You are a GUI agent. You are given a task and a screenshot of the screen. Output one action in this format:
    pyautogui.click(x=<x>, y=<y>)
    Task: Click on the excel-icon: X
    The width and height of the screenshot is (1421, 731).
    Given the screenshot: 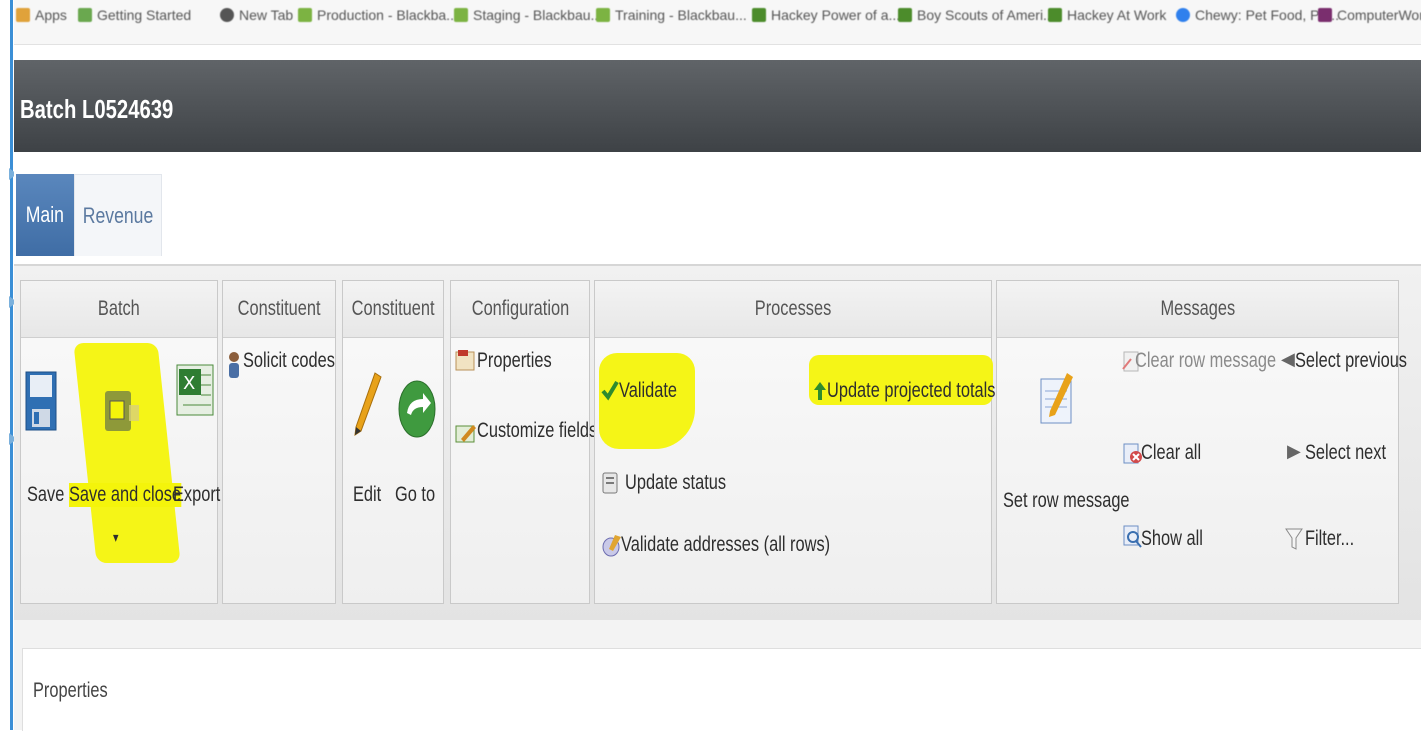 What is the action you would take?
    pyautogui.click(x=195, y=390)
    